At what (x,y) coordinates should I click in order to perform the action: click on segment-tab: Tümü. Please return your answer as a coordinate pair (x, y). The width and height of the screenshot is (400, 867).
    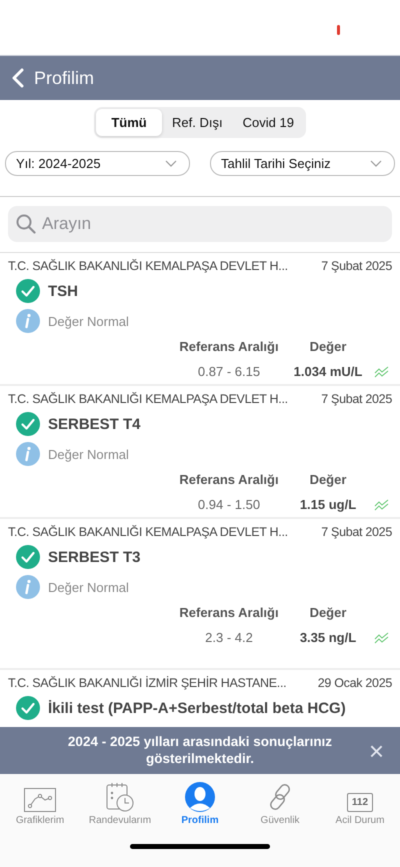
    Looking at the image, I should click on (129, 122).